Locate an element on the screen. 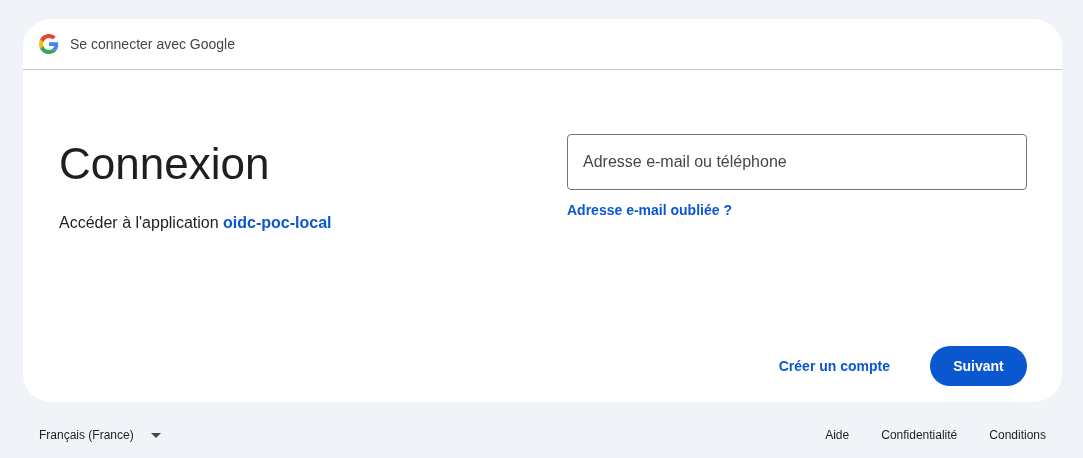 The width and height of the screenshot is (1083, 458). next-button: Suivant is located at coordinates (978, 366).